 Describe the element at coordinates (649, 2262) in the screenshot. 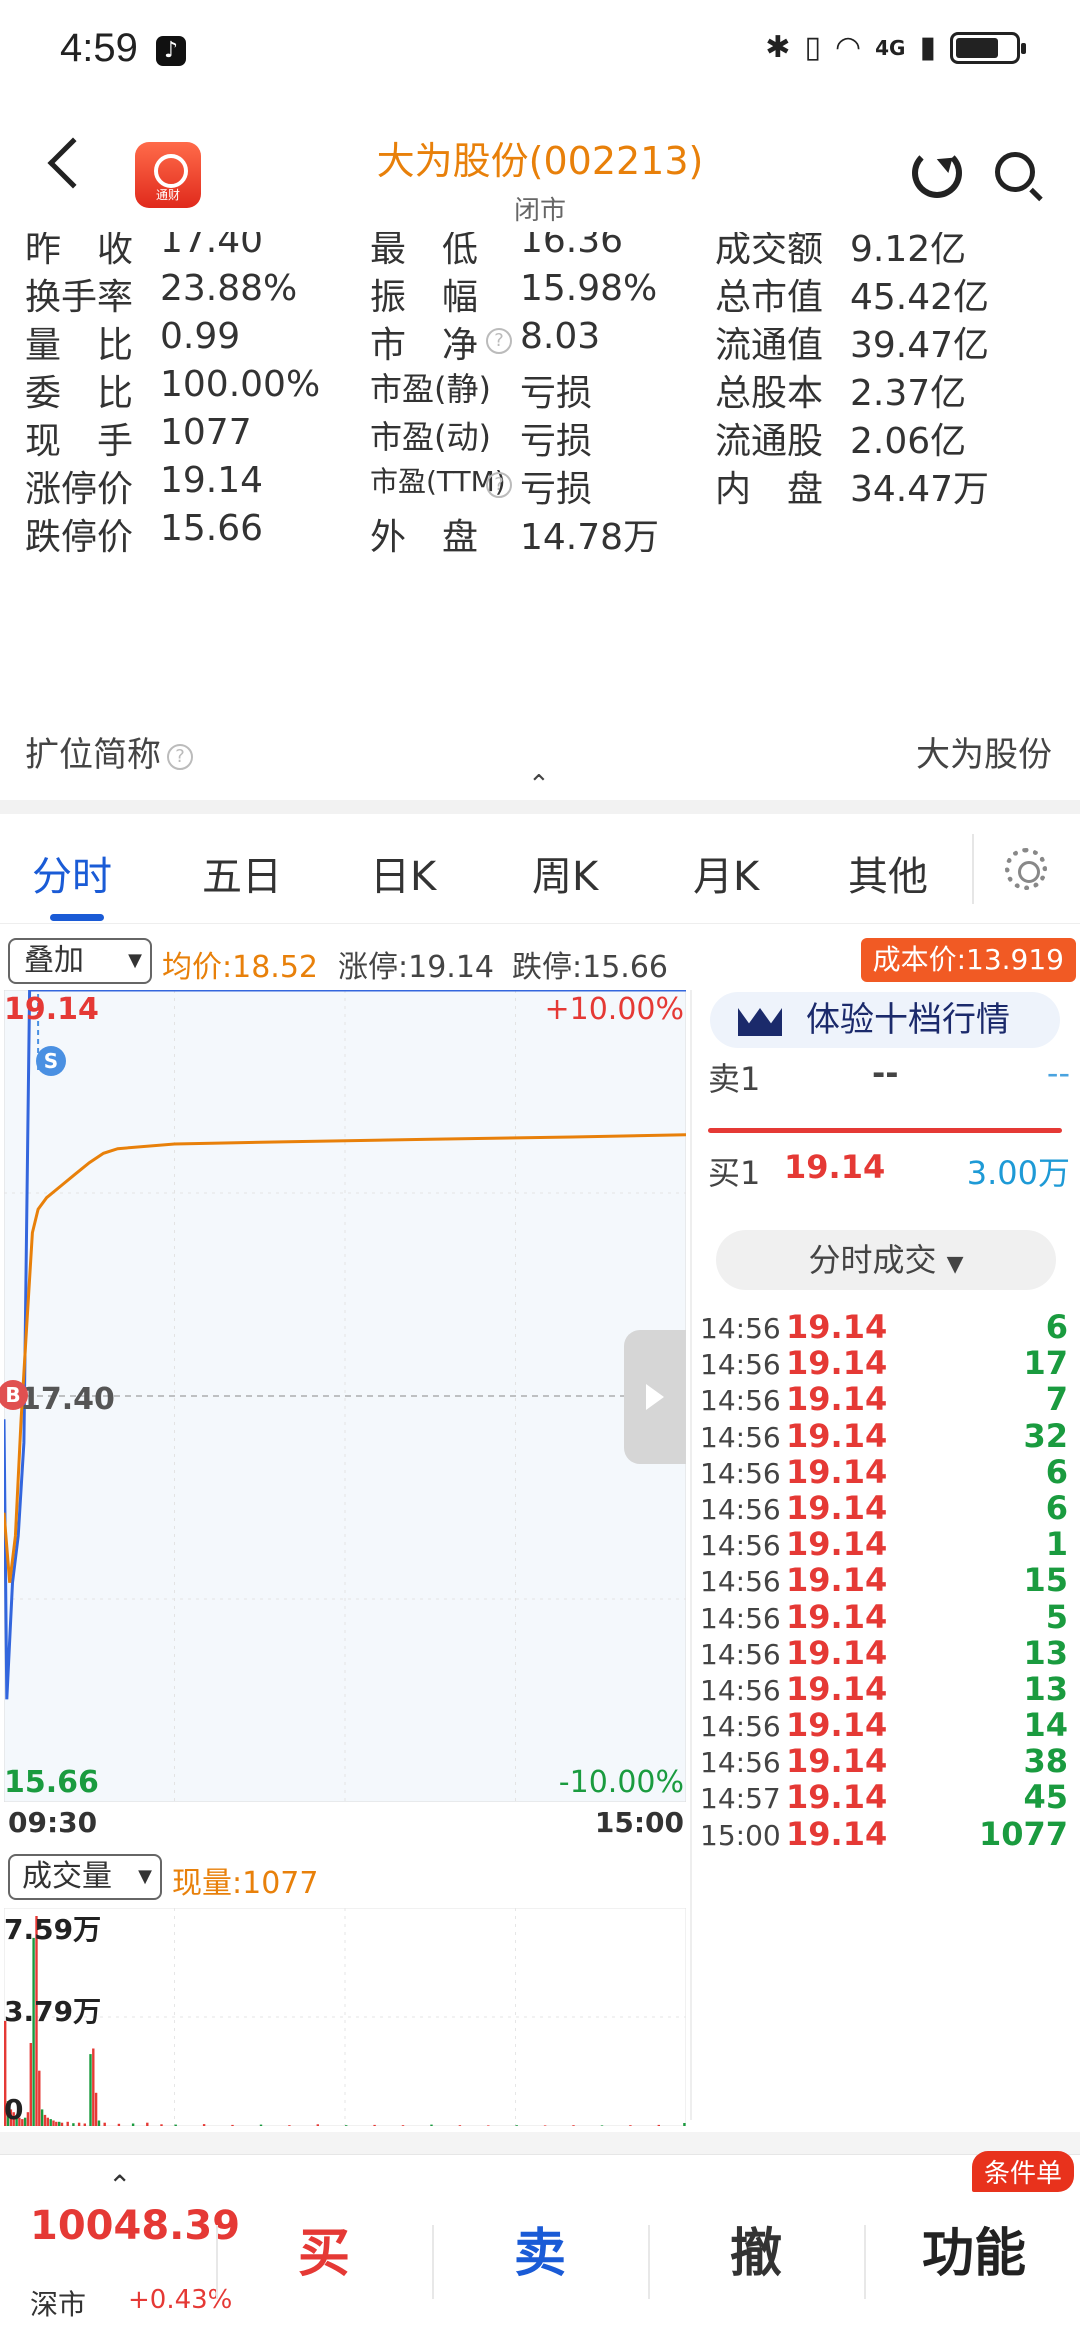

I see `bottom-separator` at that location.